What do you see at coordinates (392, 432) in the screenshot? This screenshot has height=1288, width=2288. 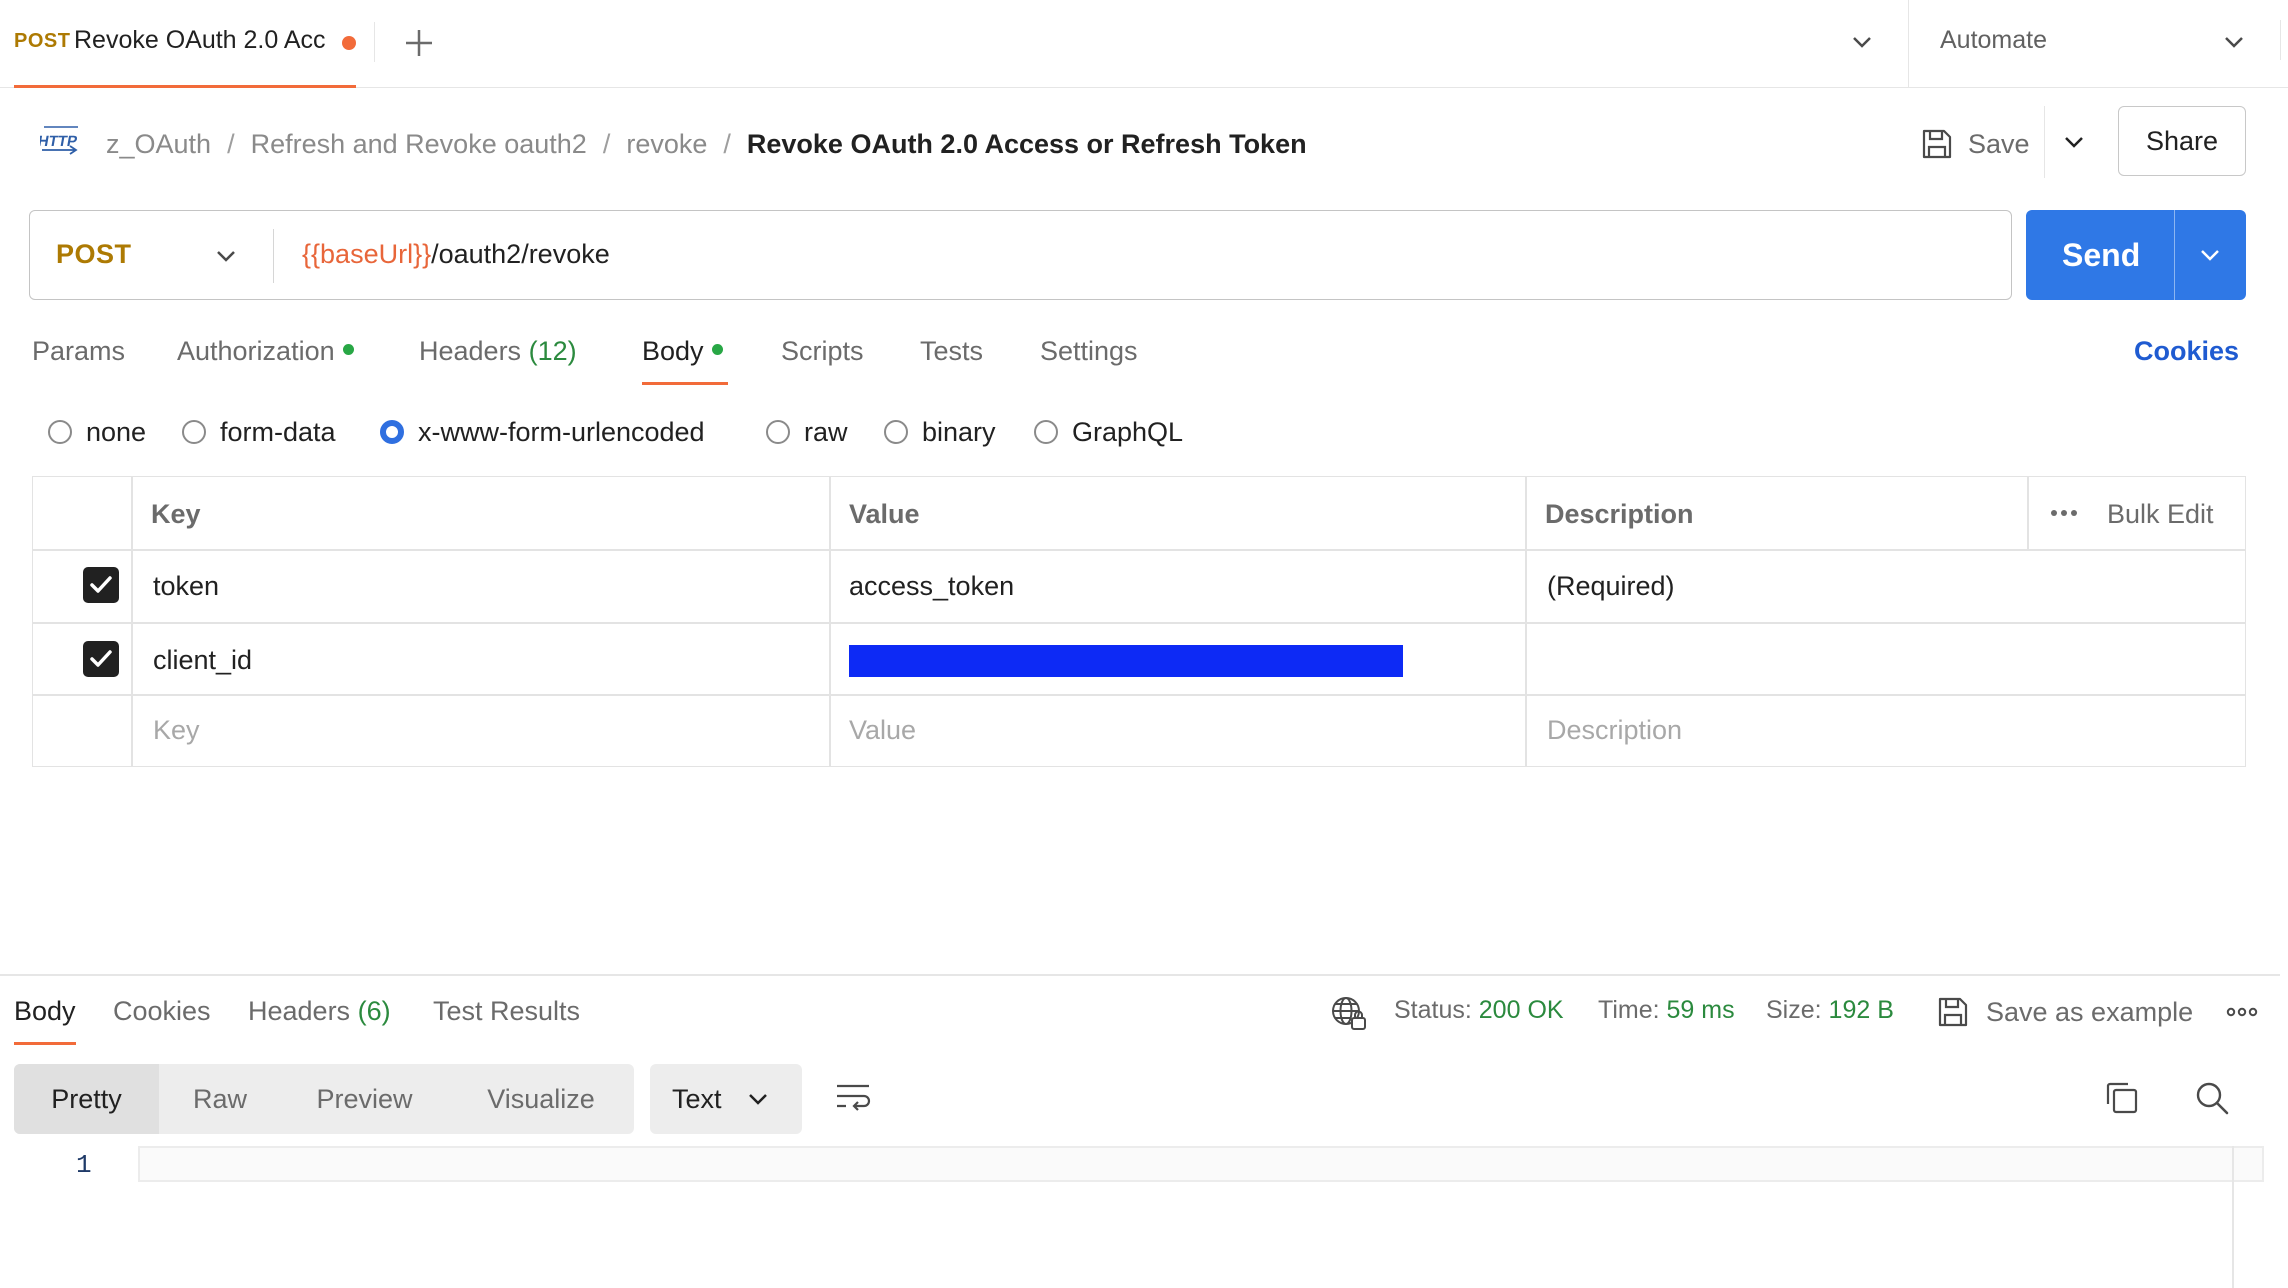 I see `radio-circle-selected` at bounding box center [392, 432].